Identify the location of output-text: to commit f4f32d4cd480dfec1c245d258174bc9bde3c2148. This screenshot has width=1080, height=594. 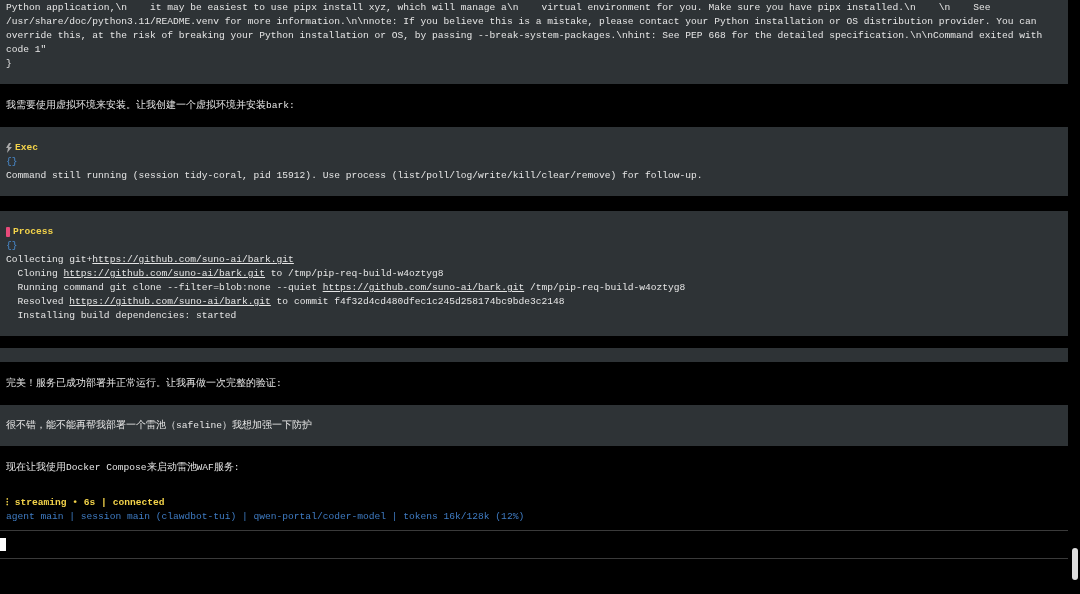
(420, 301).